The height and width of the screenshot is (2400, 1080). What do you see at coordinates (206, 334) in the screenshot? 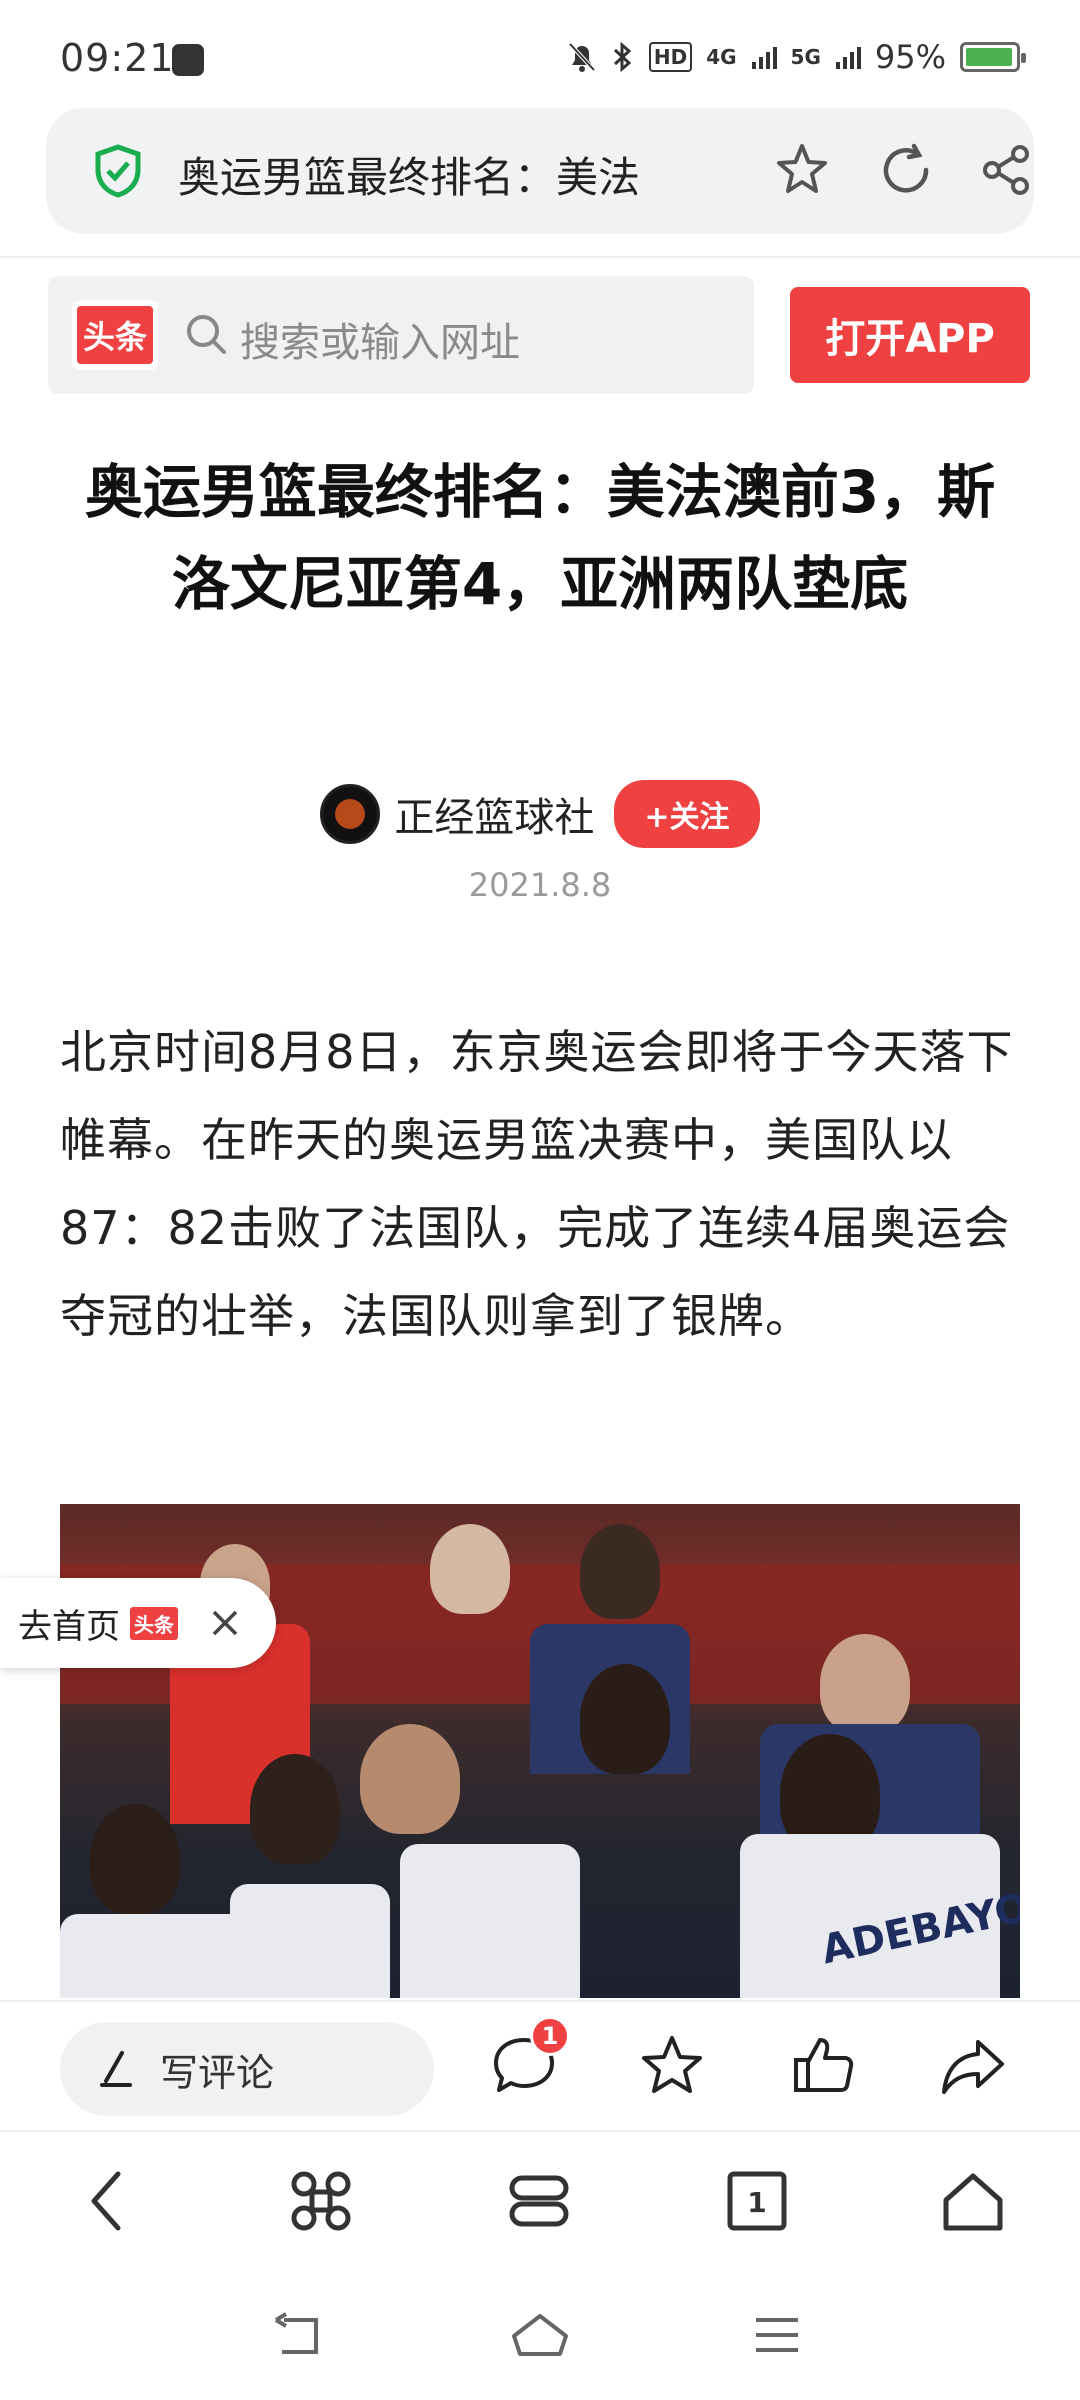
I see `search-icon` at bounding box center [206, 334].